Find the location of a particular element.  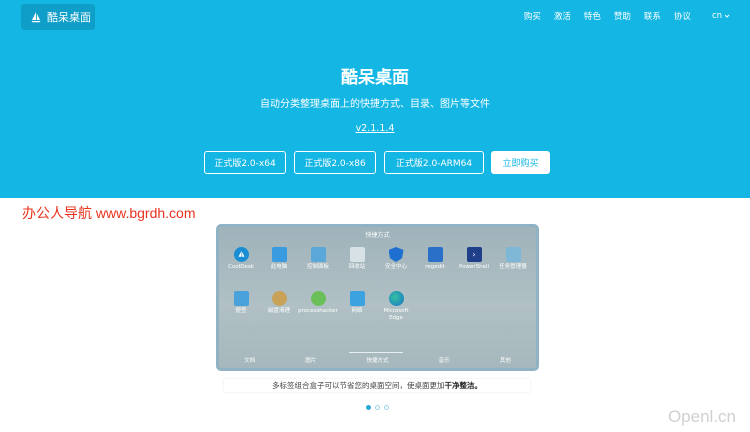

desktop-icon: 回收站 is located at coordinates (357, 259).